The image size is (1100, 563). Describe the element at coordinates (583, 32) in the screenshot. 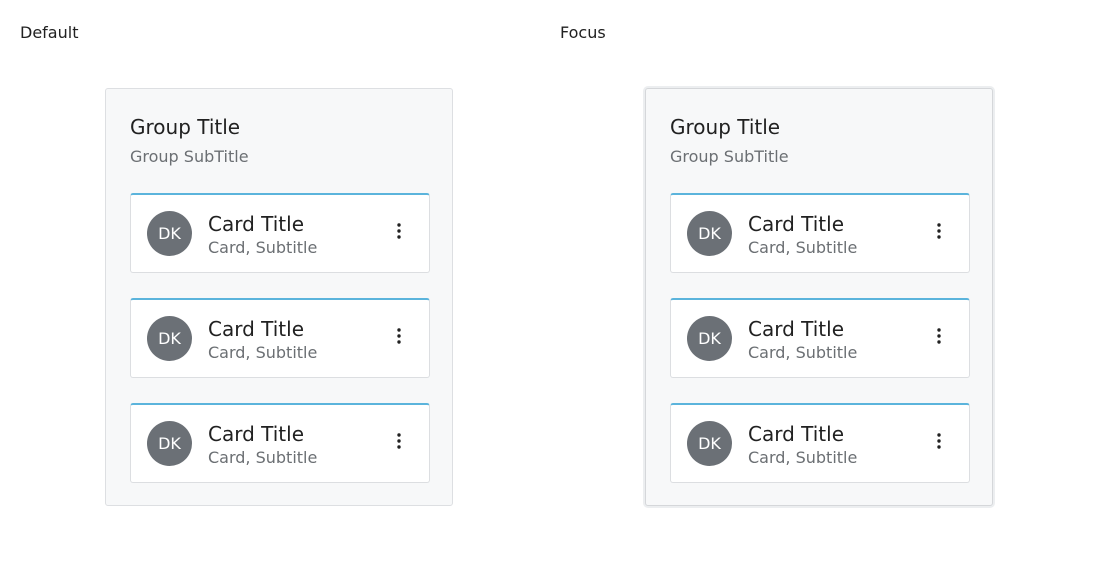

I see `section-label-focus: Focus` at that location.